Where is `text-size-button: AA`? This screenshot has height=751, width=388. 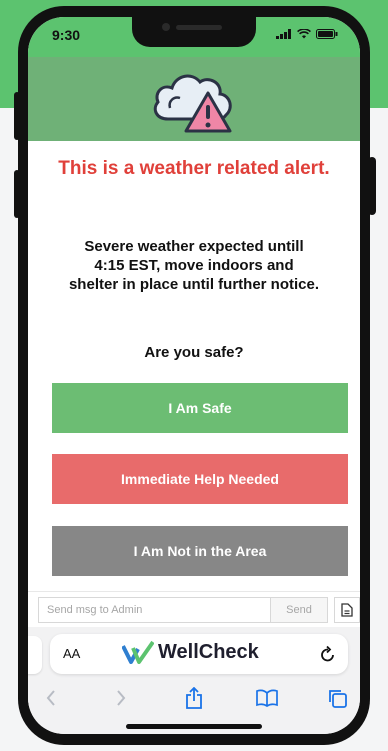
text-size-button: AA is located at coordinates (71, 653).